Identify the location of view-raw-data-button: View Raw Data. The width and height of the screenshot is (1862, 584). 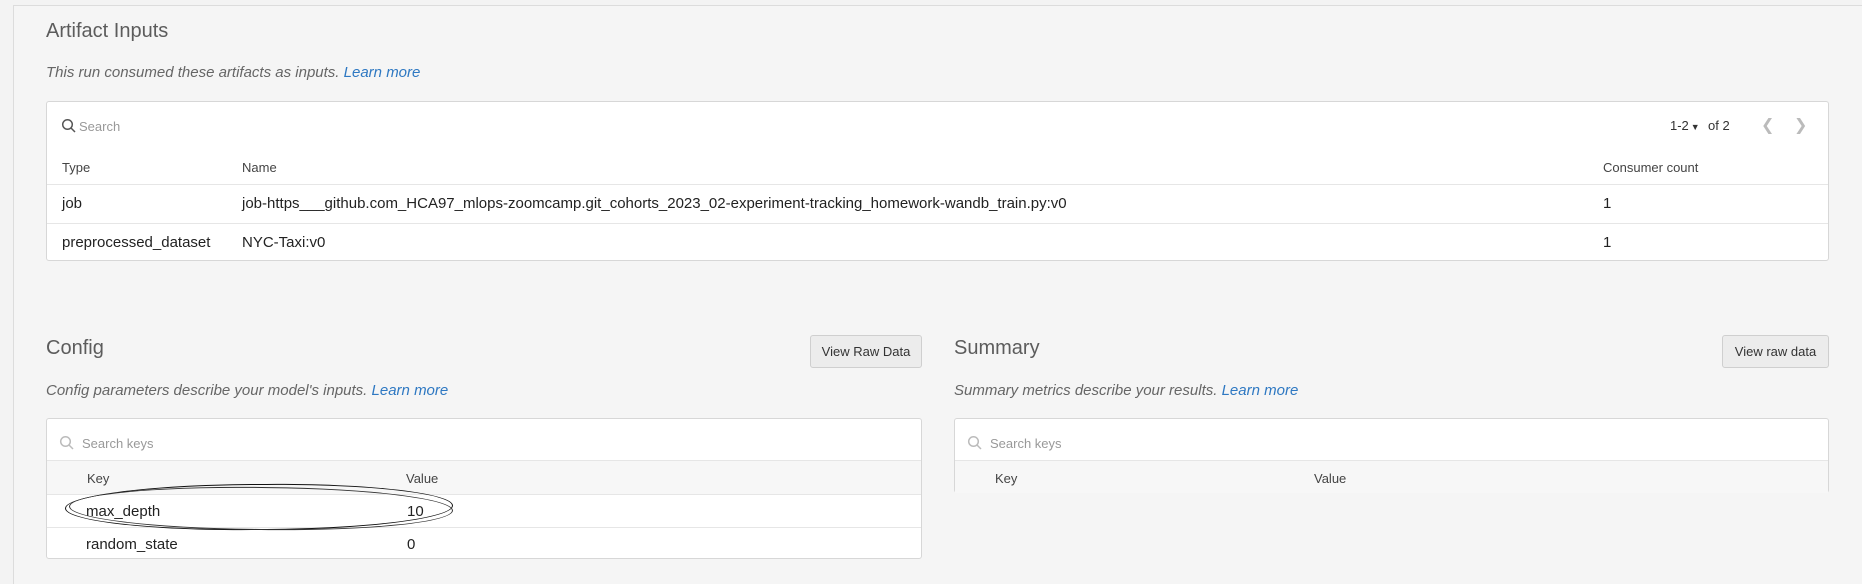
(866, 351).